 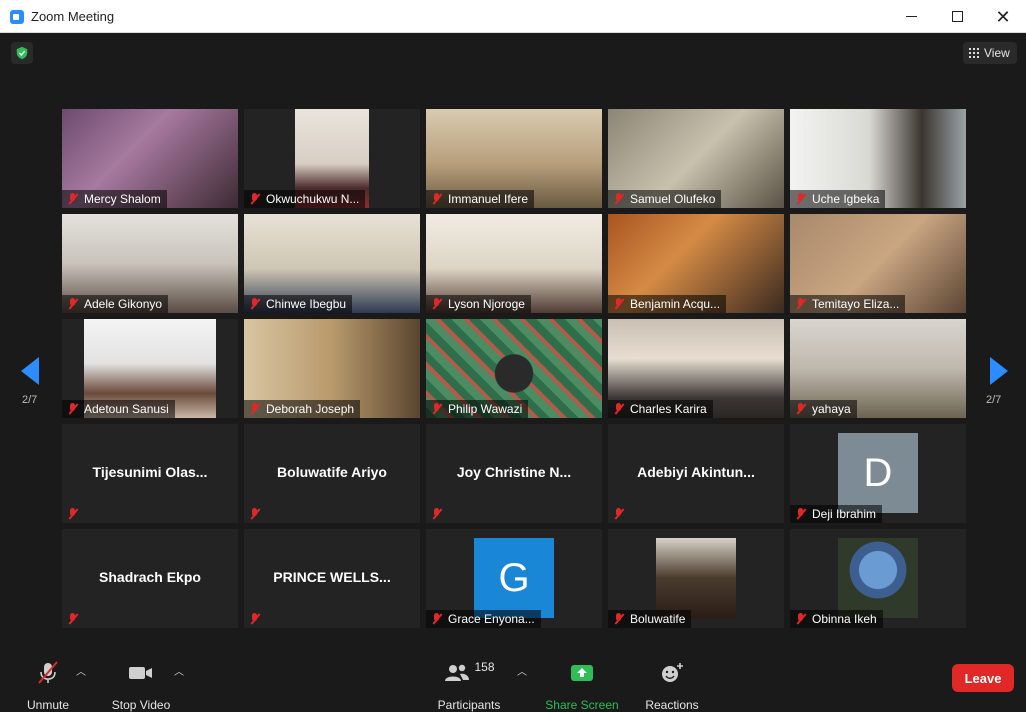 I want to click on participant-tile: Adetoun Sanusi, so click(x=150, y=368).